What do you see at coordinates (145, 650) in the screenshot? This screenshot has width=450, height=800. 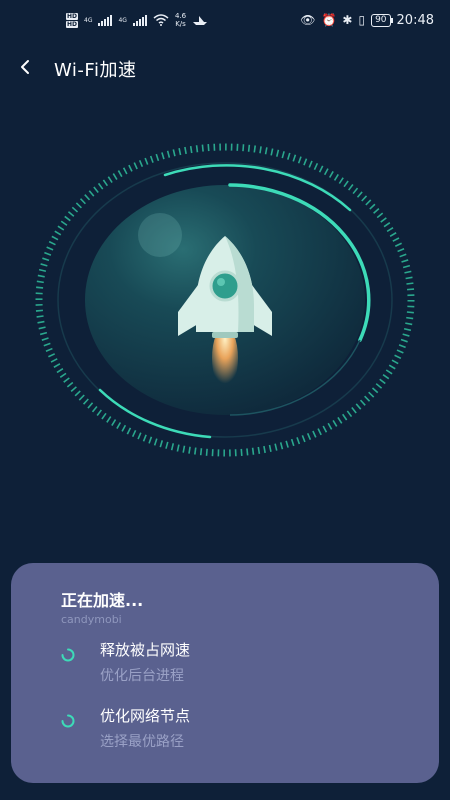 I see `task-name: 释放被占网速` at bounding box center [145, 650].